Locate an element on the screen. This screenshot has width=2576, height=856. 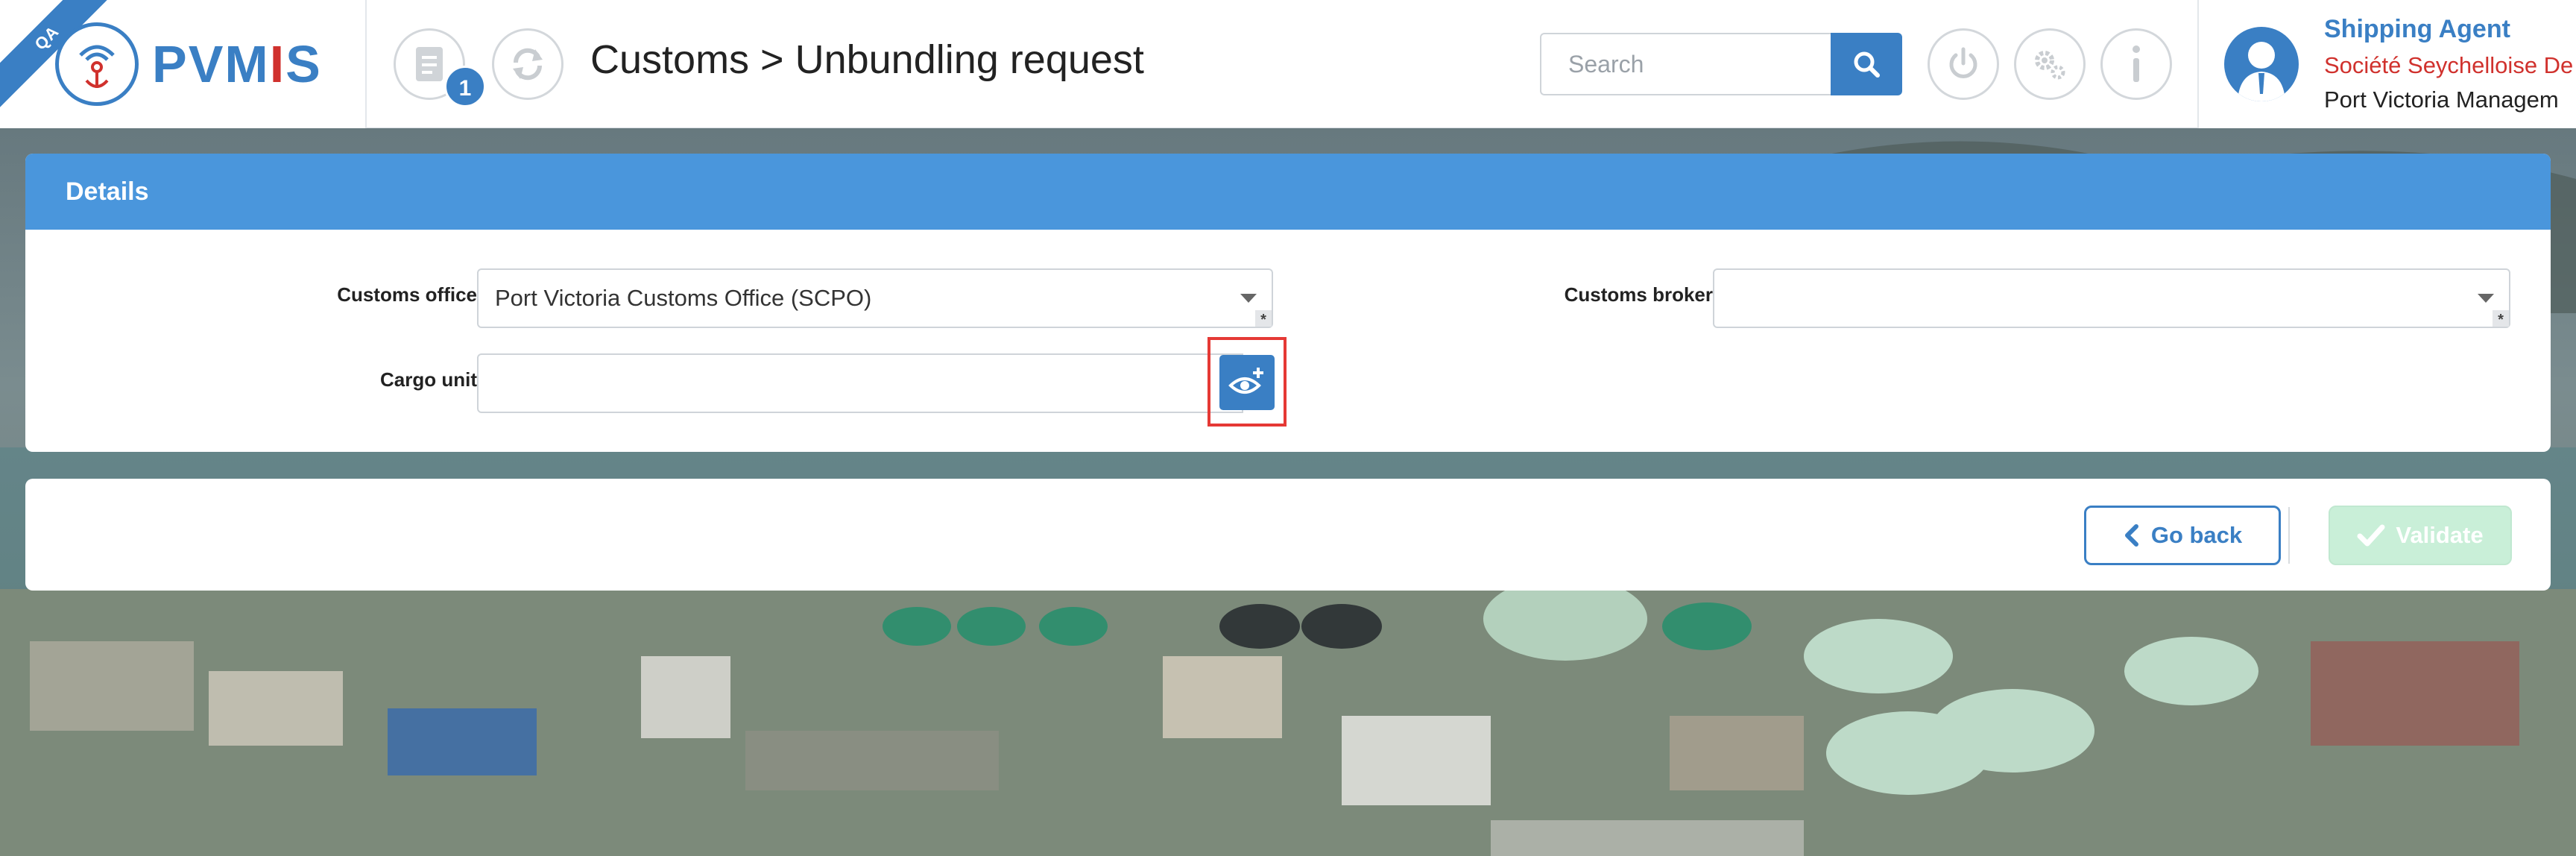
power-icon is located at coordinates (1963, 62).